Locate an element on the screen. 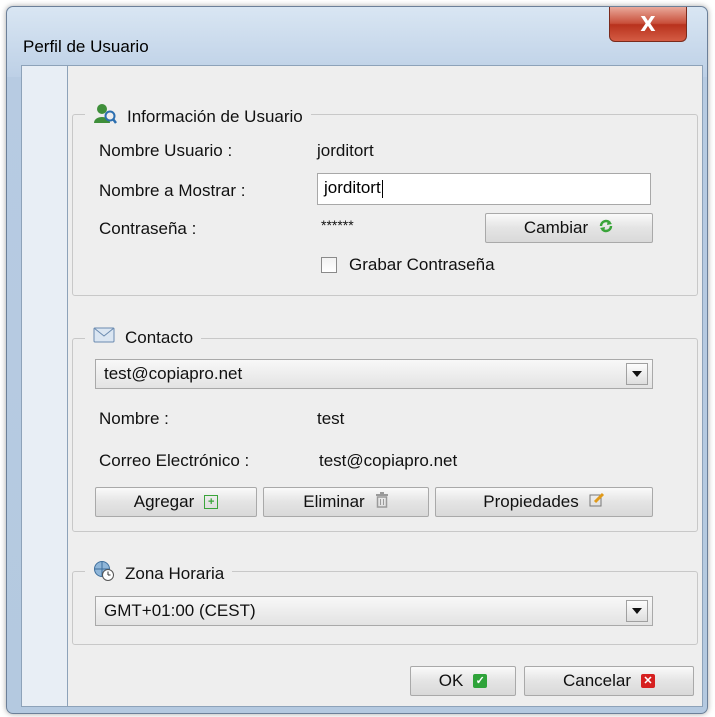 Image resolution: width=715 pixels, height=717 pixels. side-strip is located at coordinates (44, 386).